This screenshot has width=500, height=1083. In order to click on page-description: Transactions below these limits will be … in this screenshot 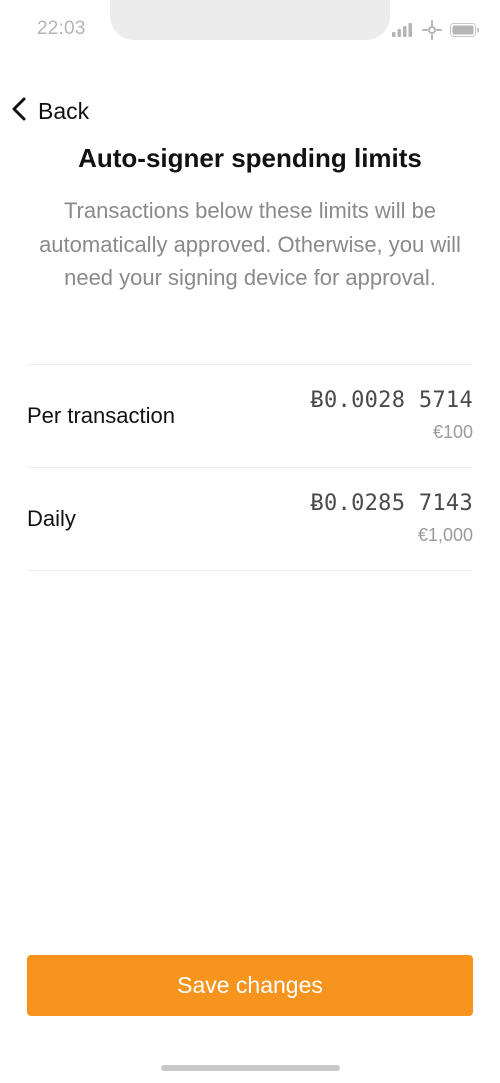, I will do `click(250, 244)`.